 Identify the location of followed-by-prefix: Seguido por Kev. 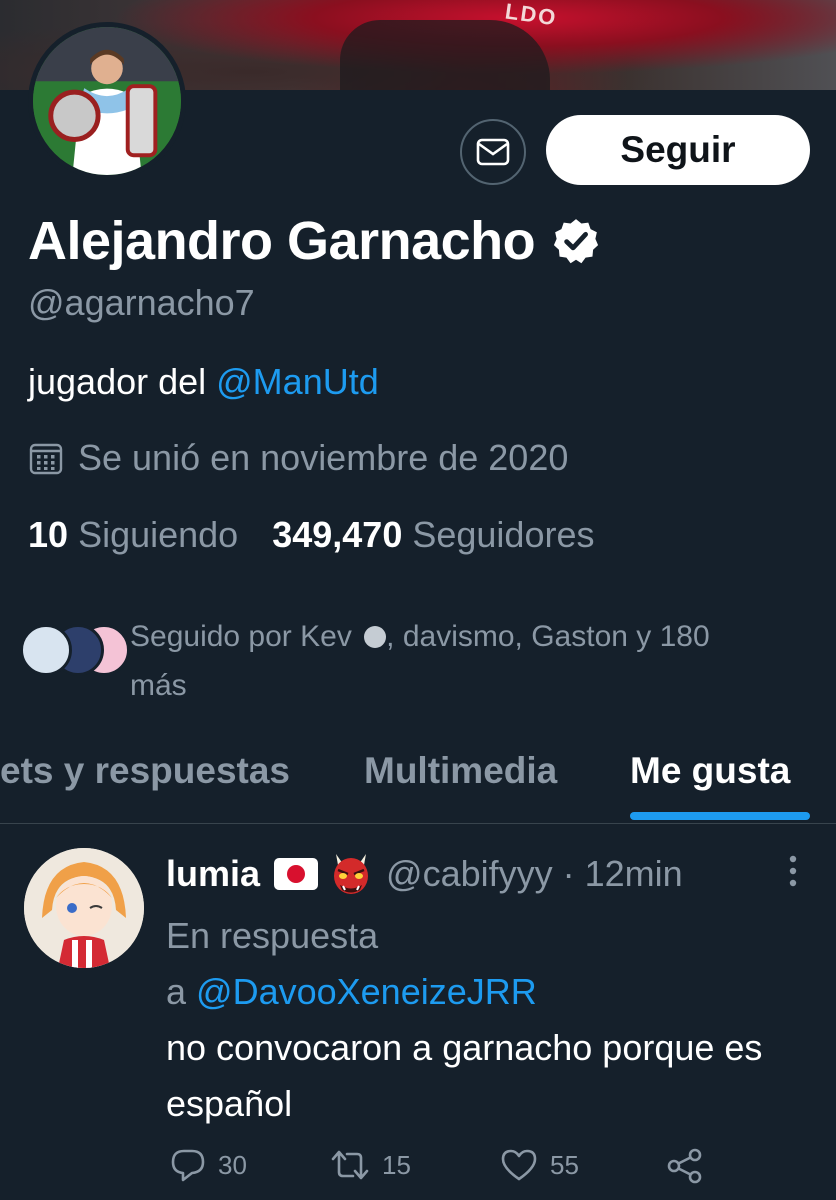
(241, 636).